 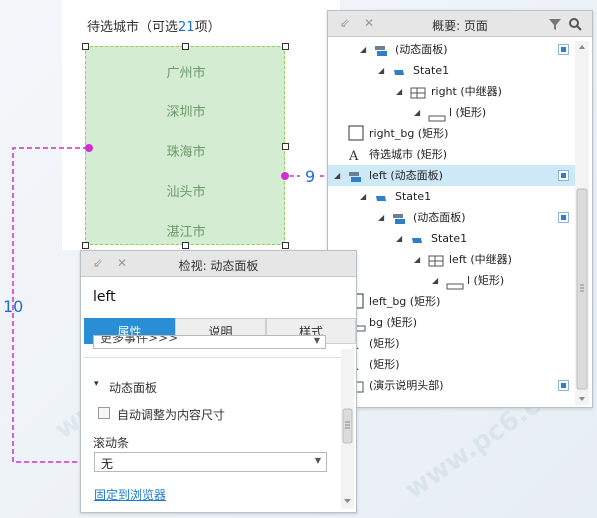 I want to click on outline-scrollbar, so click(x=582, y=223).